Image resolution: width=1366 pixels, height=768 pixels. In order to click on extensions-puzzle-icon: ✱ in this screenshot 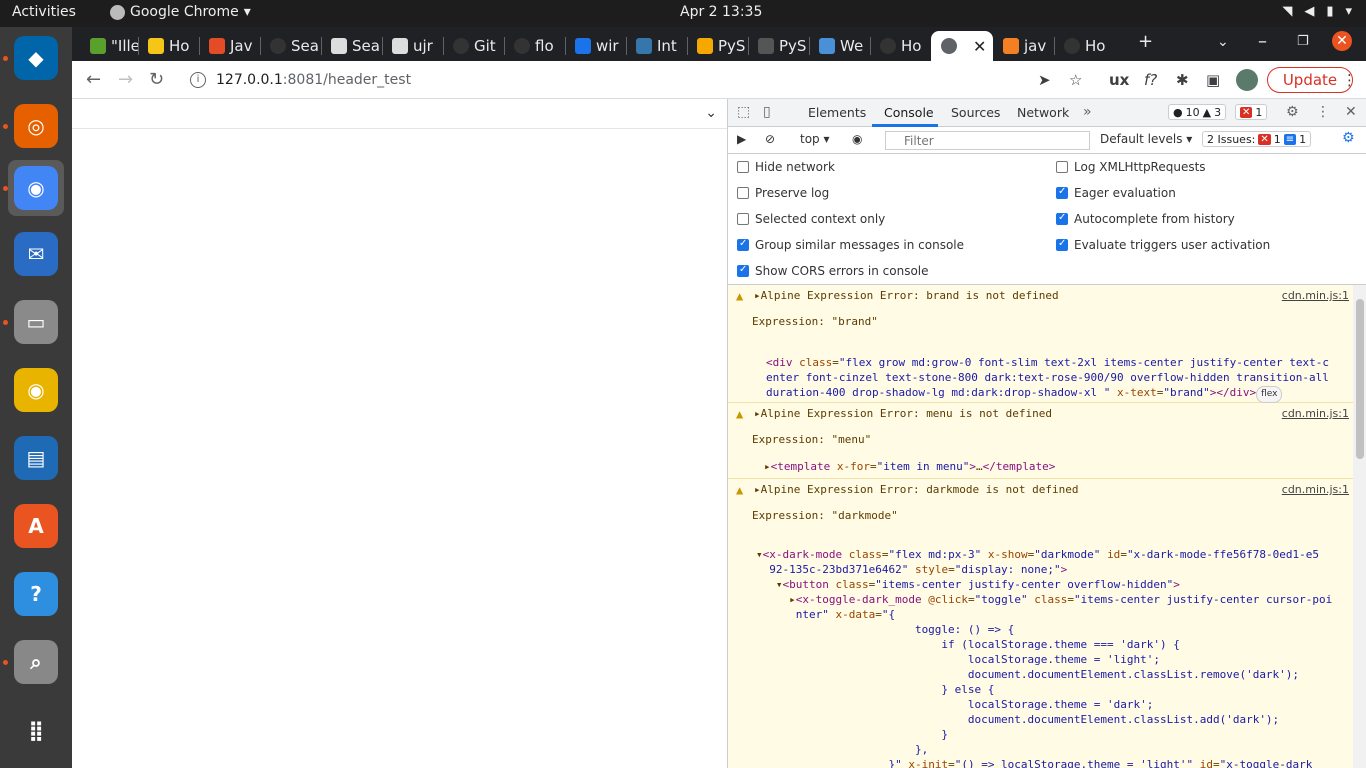, I will do `click(1182, 80)`.